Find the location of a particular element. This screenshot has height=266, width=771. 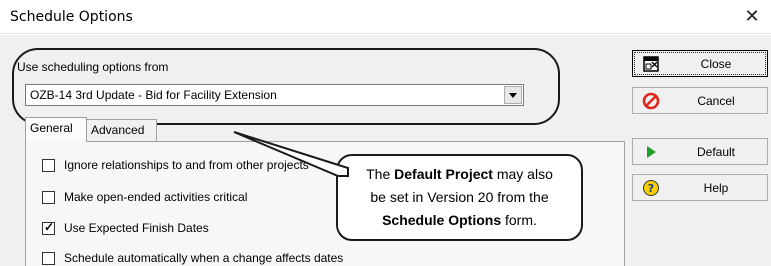

cancel-button: Cancel is located at coordinates (700, 100).